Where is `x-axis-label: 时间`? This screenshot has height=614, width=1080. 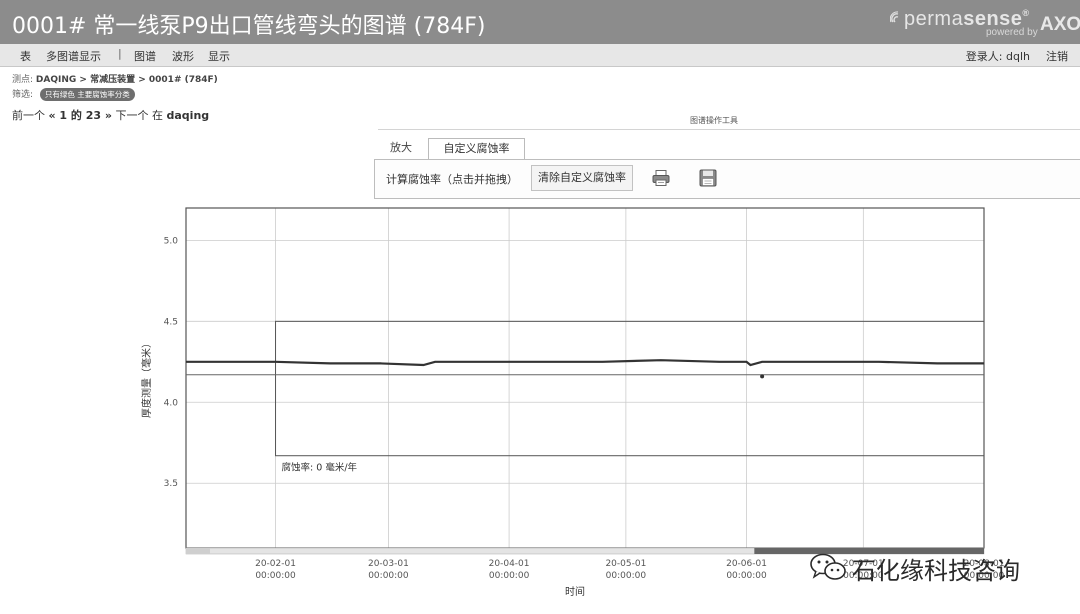 x-axis-label: 时间 is located at coordinates (575, 591).